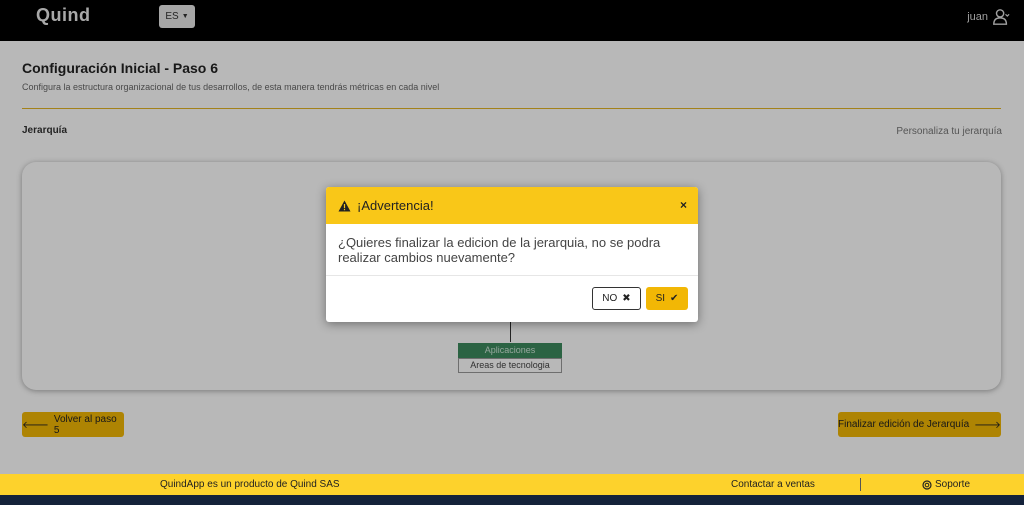  Describe the element at coordinates (860, 484) in the screenshot. I see `footer-separator` at that location.